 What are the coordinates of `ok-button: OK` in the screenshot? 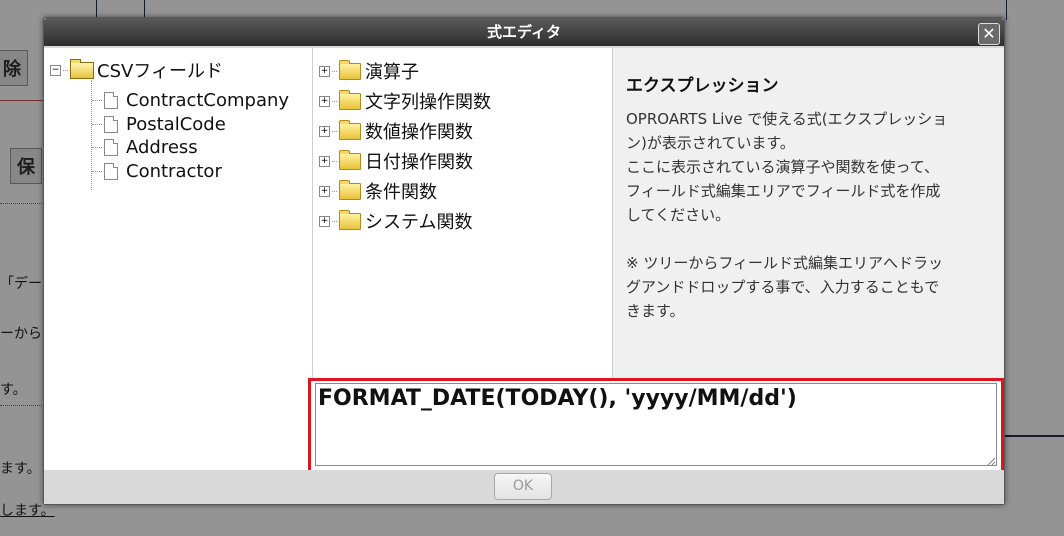 It's located at (523, 486).